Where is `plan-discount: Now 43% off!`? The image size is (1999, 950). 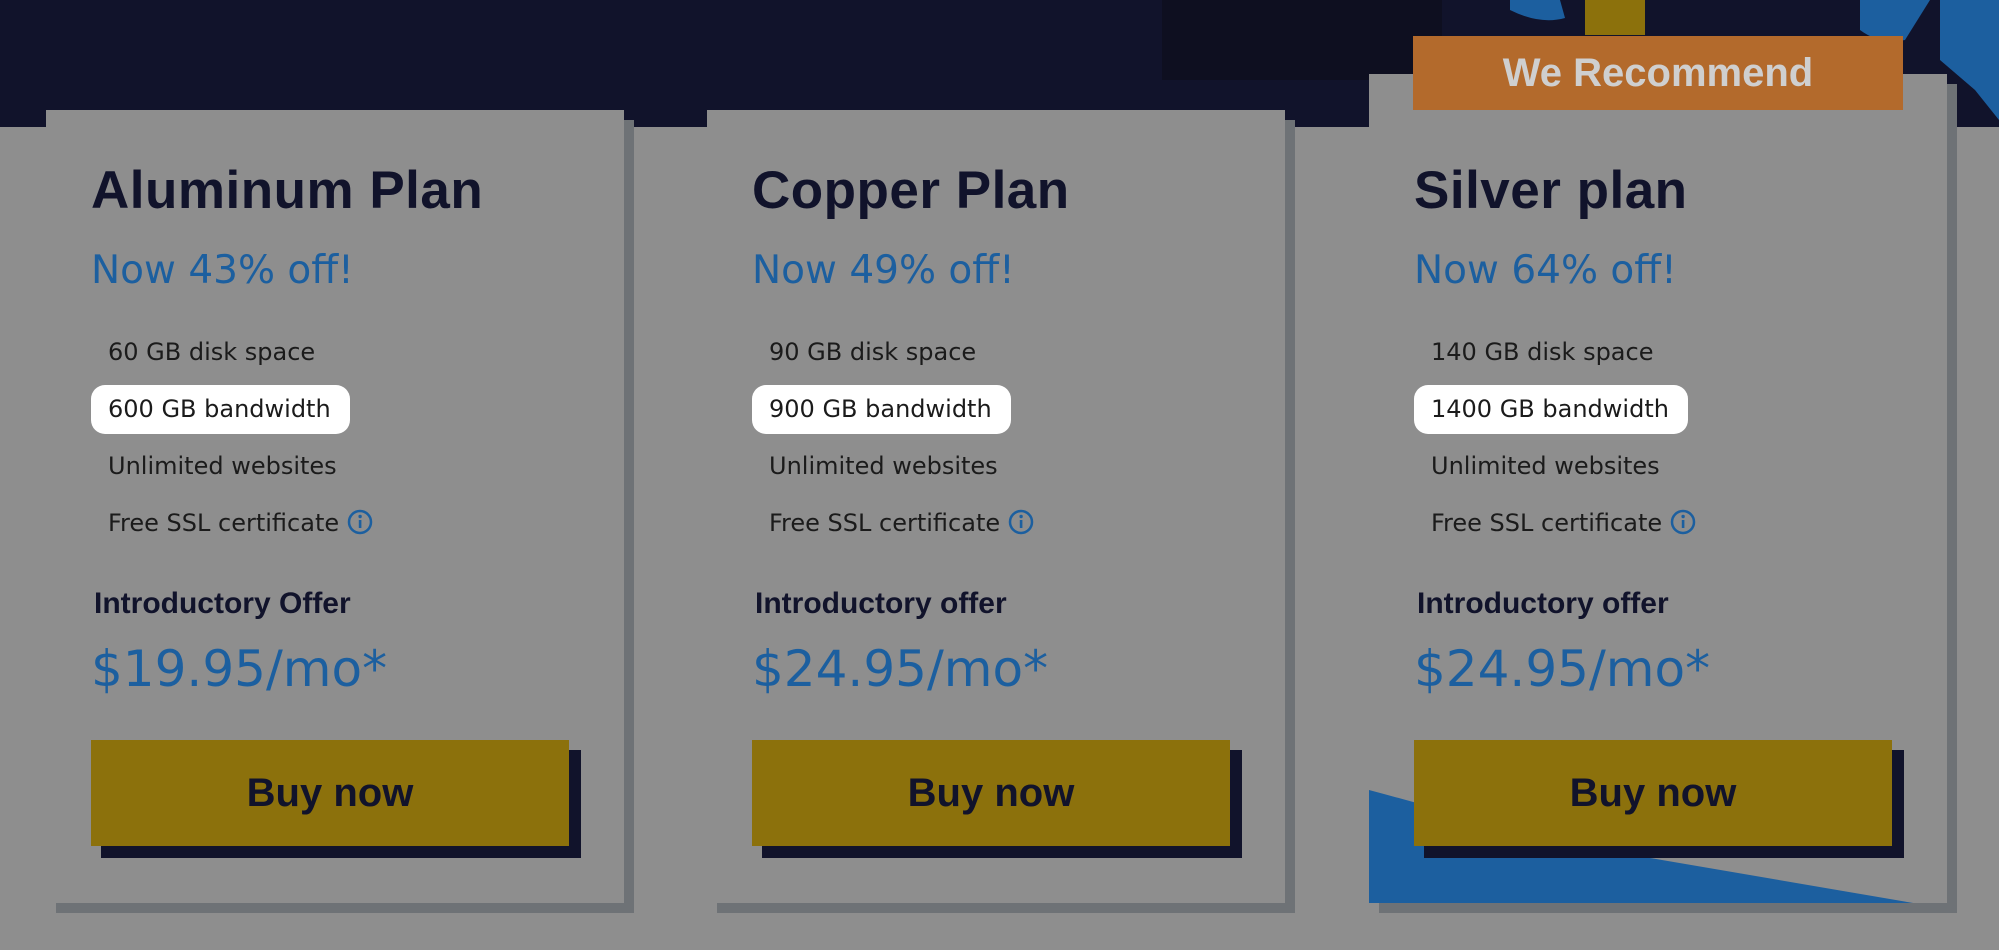 plan-discount: Now 43% off! is located at coordinates (222, 270).